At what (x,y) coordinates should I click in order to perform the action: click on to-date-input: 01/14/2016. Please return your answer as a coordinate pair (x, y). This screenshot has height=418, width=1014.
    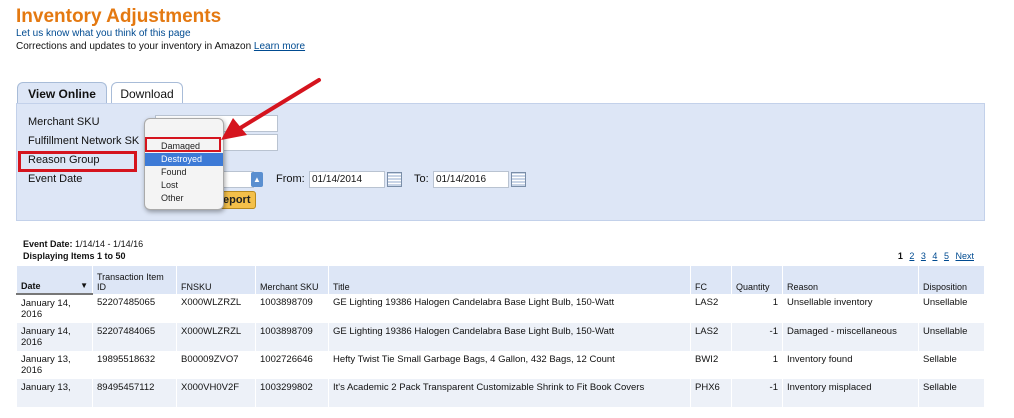
    Looking at the image, I should click on (471, 179).